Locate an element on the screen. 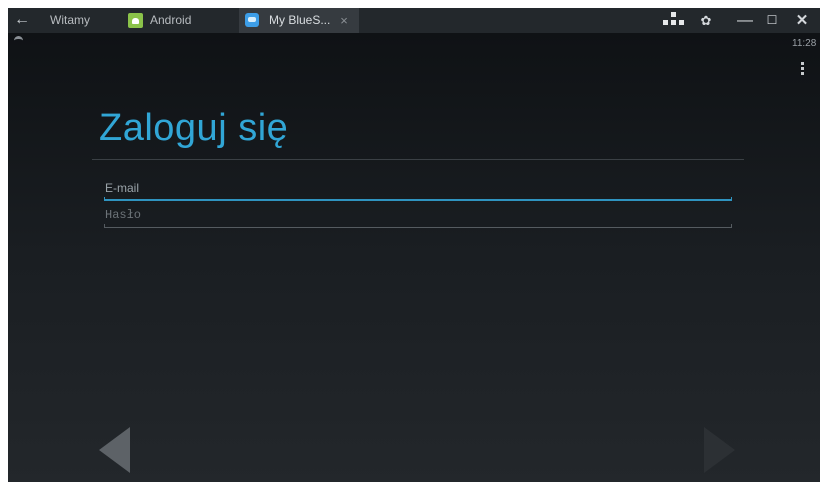 This screenshot has height=490, width=822. back-arrow-icon: ← is located at coordinates (22, 20).